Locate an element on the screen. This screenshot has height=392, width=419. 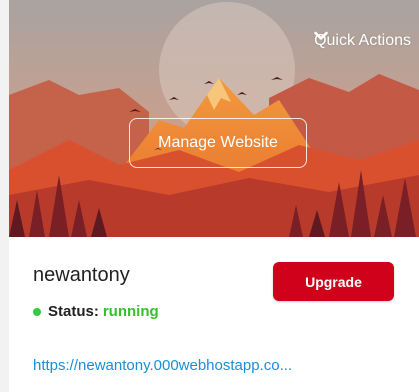
quick-actions-dropdown: Quick Actions is located at coordinates (362, 41).